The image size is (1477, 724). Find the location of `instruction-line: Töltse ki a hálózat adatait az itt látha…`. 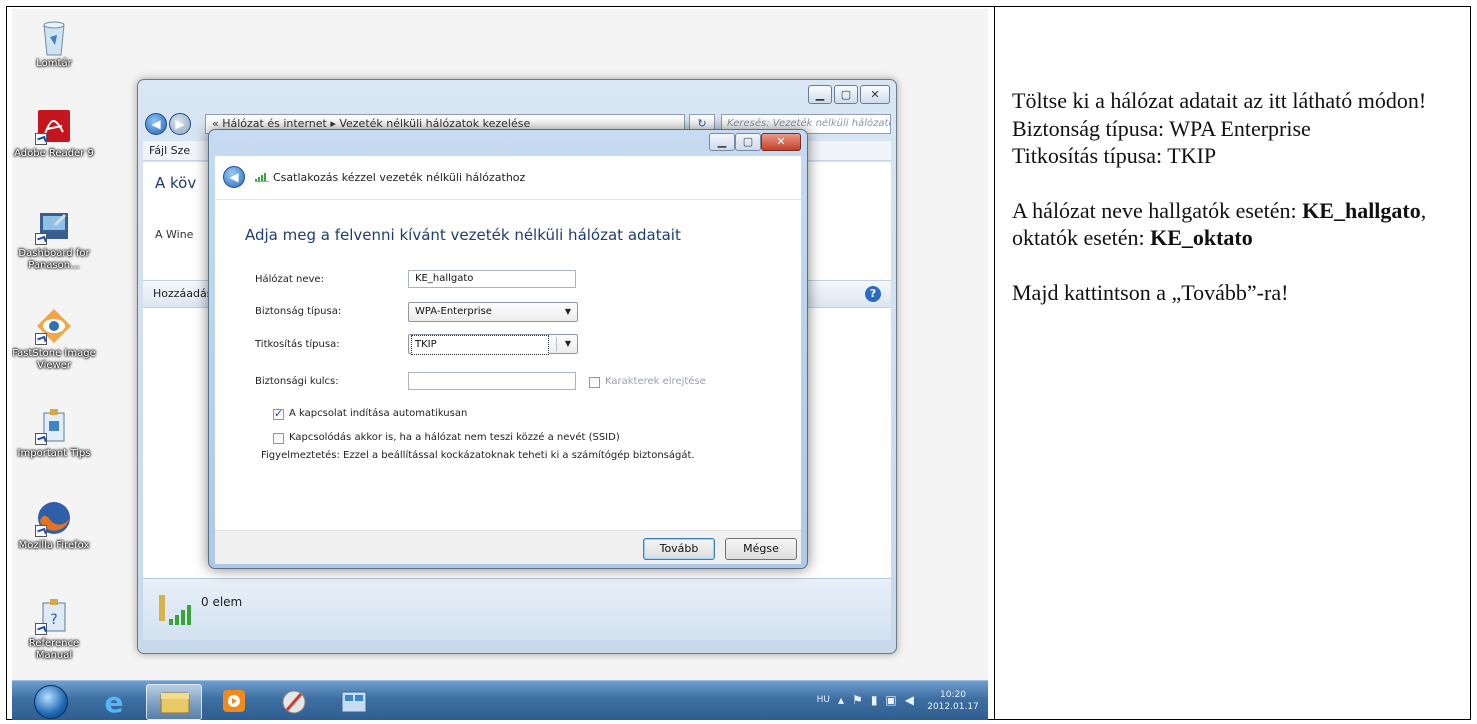

instruction-line: Töltse ki a hálózat adatait az itt látha… is located at coordinates (1219, 100).